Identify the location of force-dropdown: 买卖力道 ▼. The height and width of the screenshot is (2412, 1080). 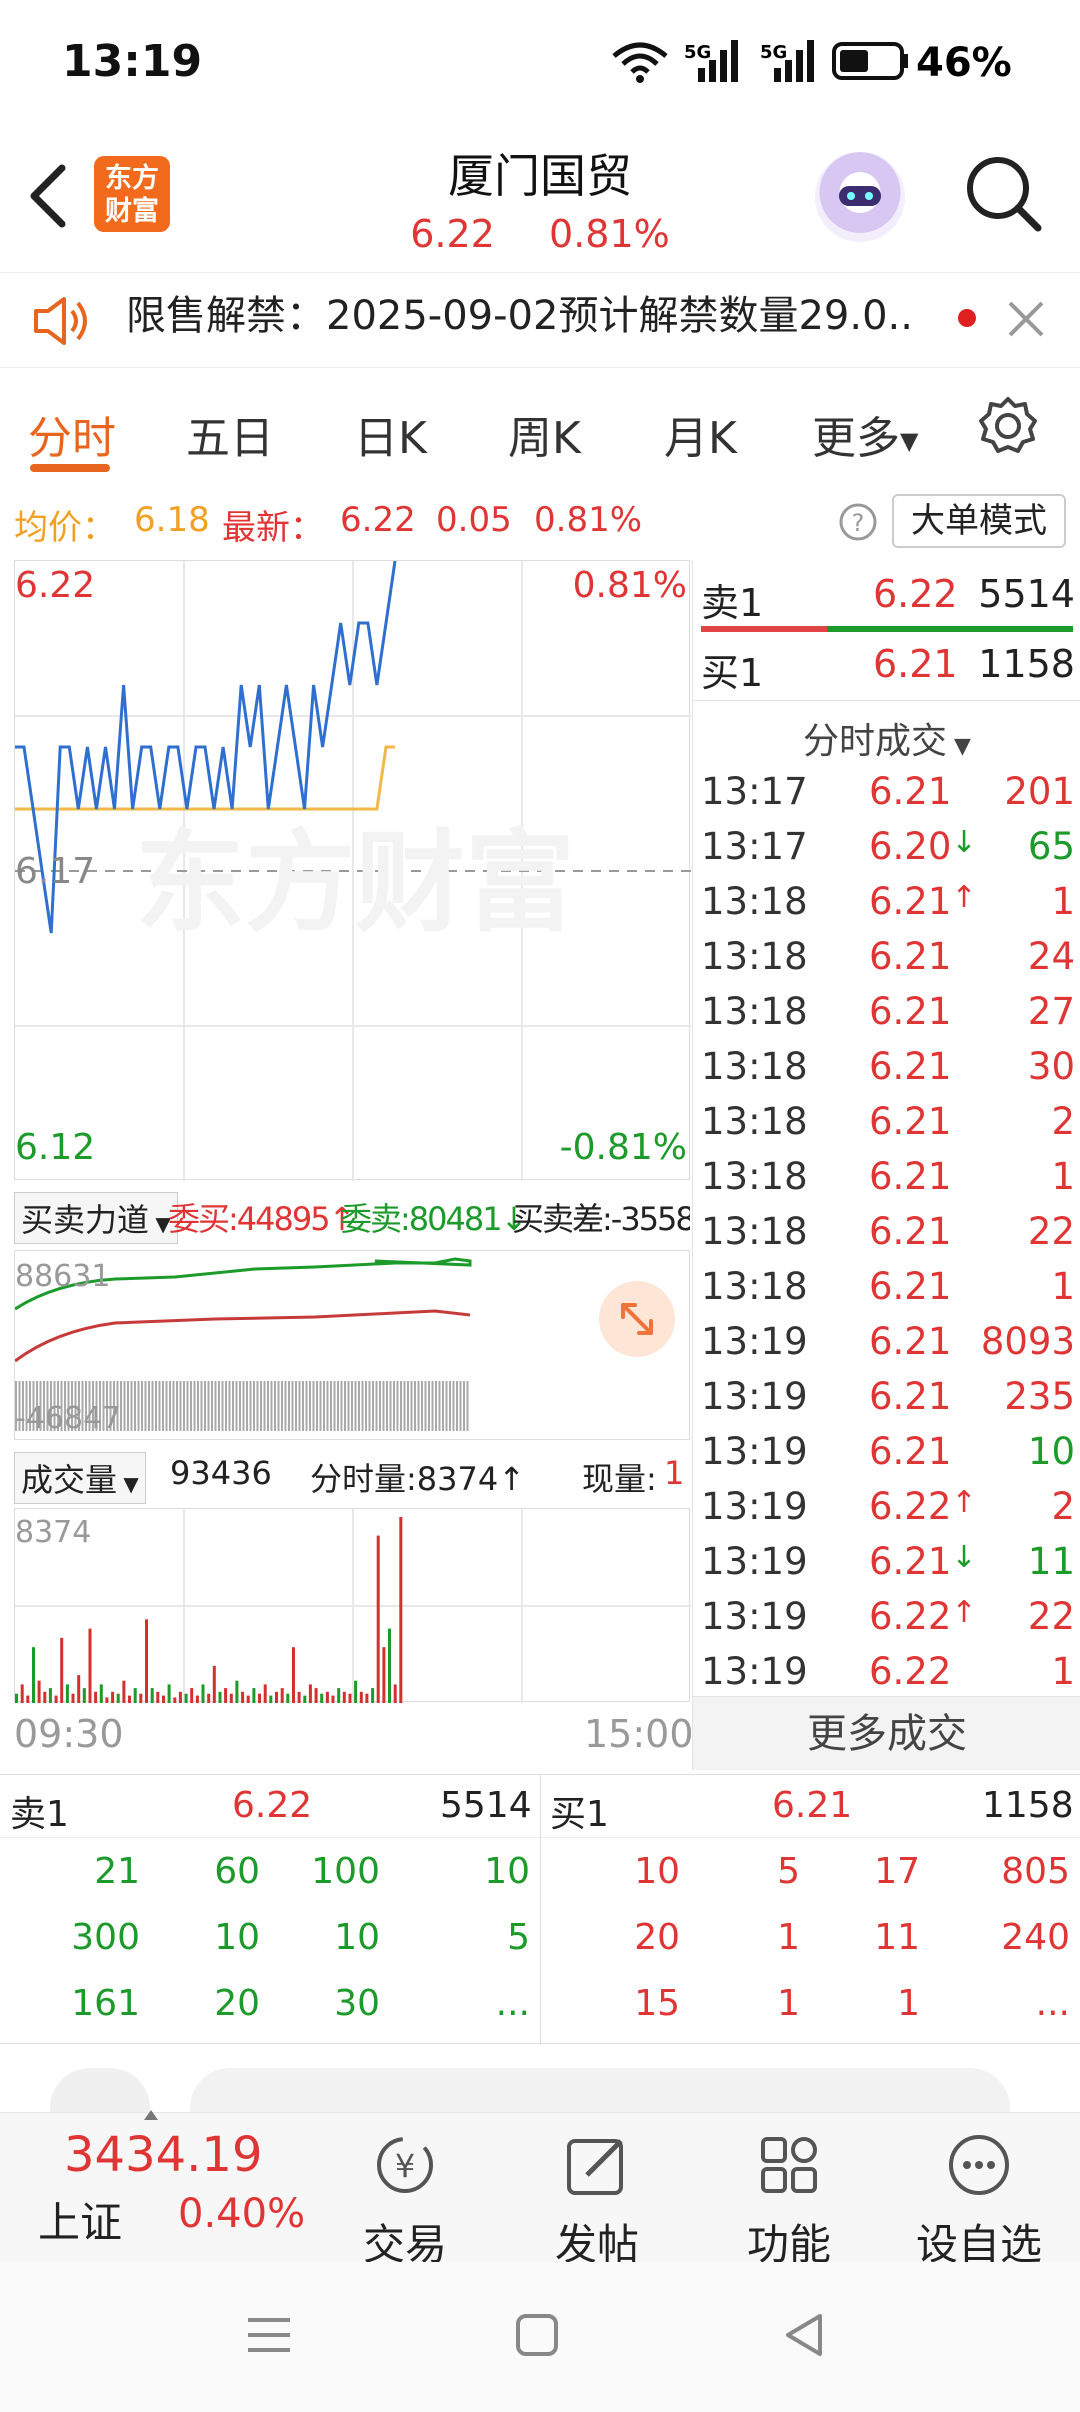
(96, 1218).